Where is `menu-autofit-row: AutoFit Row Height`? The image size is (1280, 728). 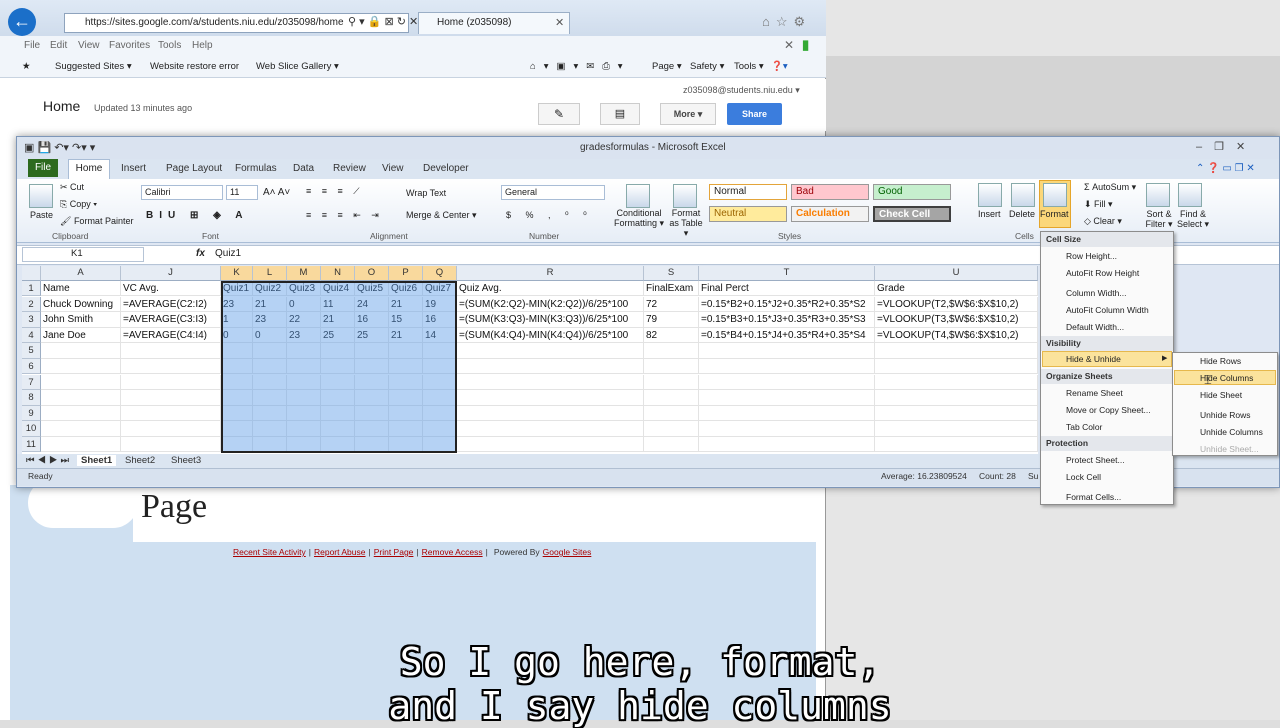 menu-autofit-row: AutoFit Row Height is located at coordinates (1102, 273).